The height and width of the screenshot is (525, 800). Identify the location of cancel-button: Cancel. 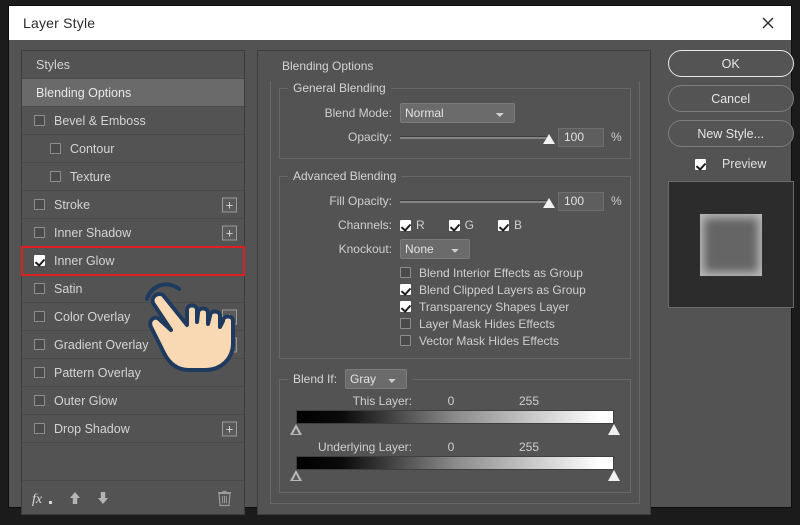
(730, 98).